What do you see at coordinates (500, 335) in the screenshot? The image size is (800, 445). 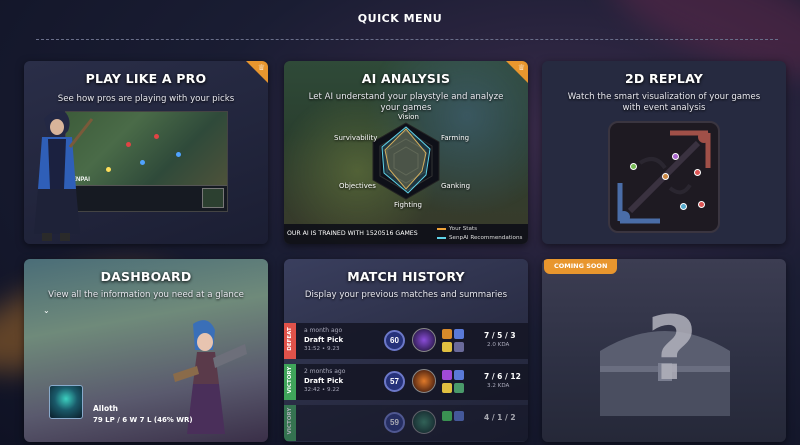 I see `match-kda: 7 / 5 / 3` at bounding box center [500, 335].